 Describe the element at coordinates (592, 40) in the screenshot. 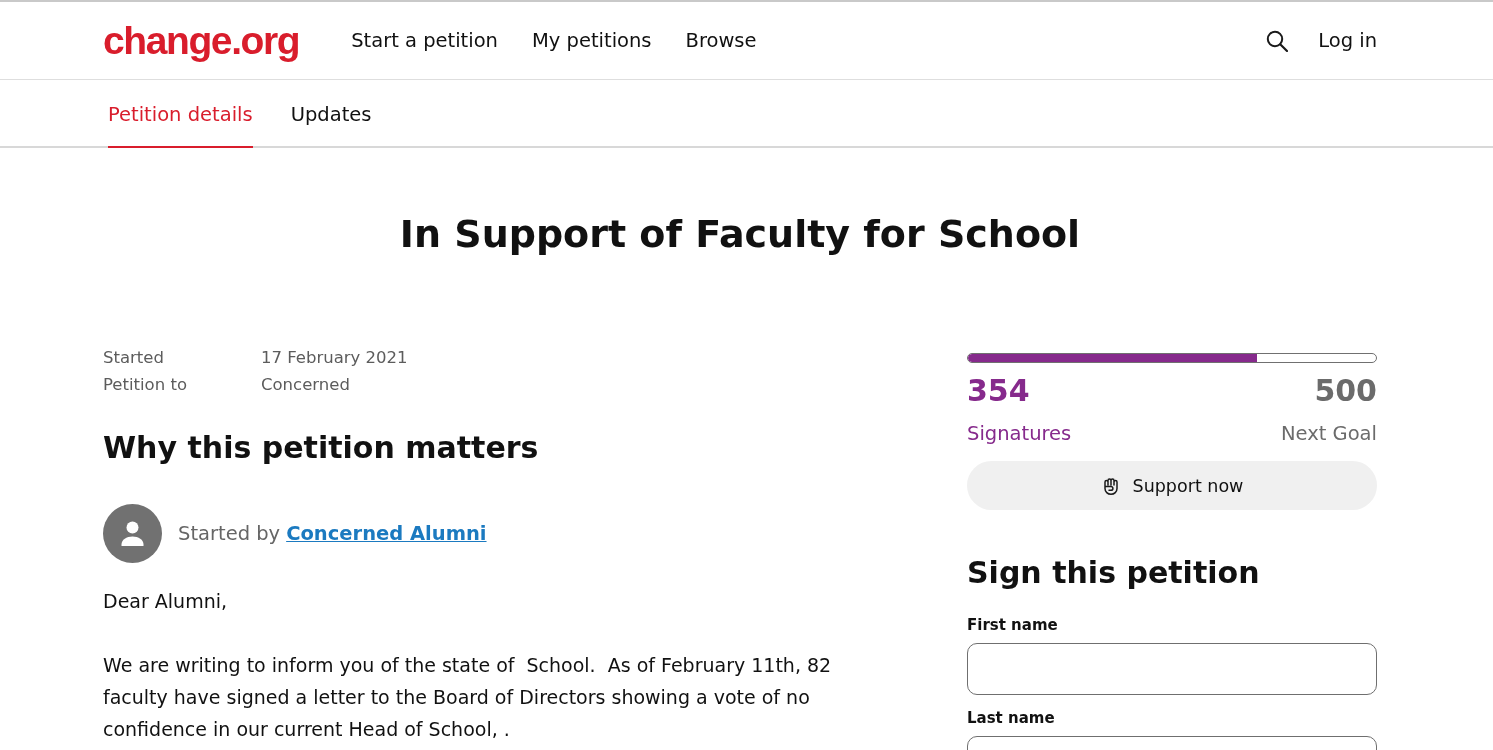

I see `nav-link: My petitions` at that location.